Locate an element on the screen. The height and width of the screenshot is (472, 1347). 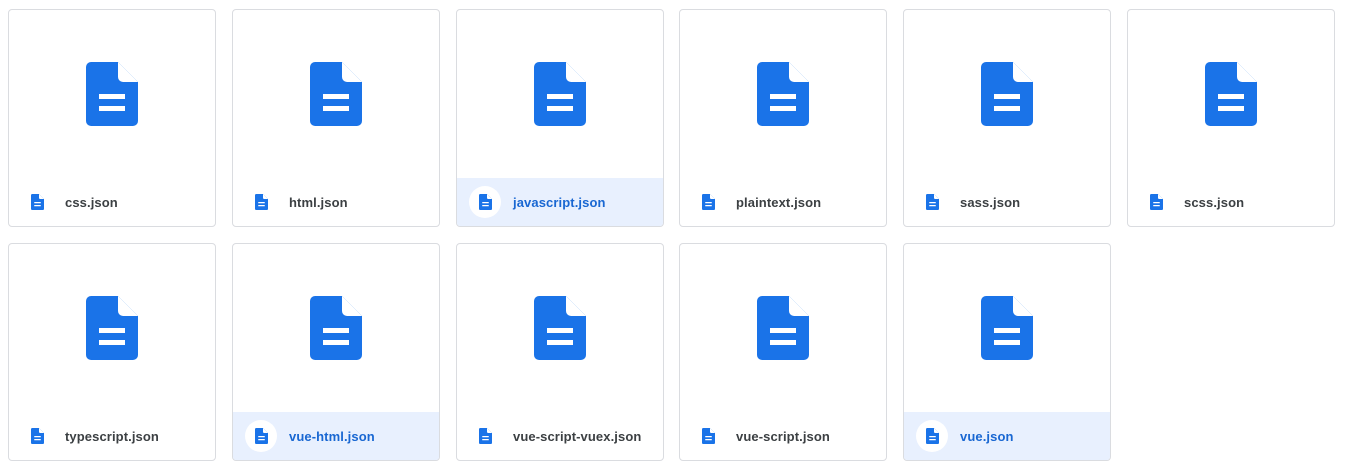
file-card-css: css.json is located at coordinates (112, 118).